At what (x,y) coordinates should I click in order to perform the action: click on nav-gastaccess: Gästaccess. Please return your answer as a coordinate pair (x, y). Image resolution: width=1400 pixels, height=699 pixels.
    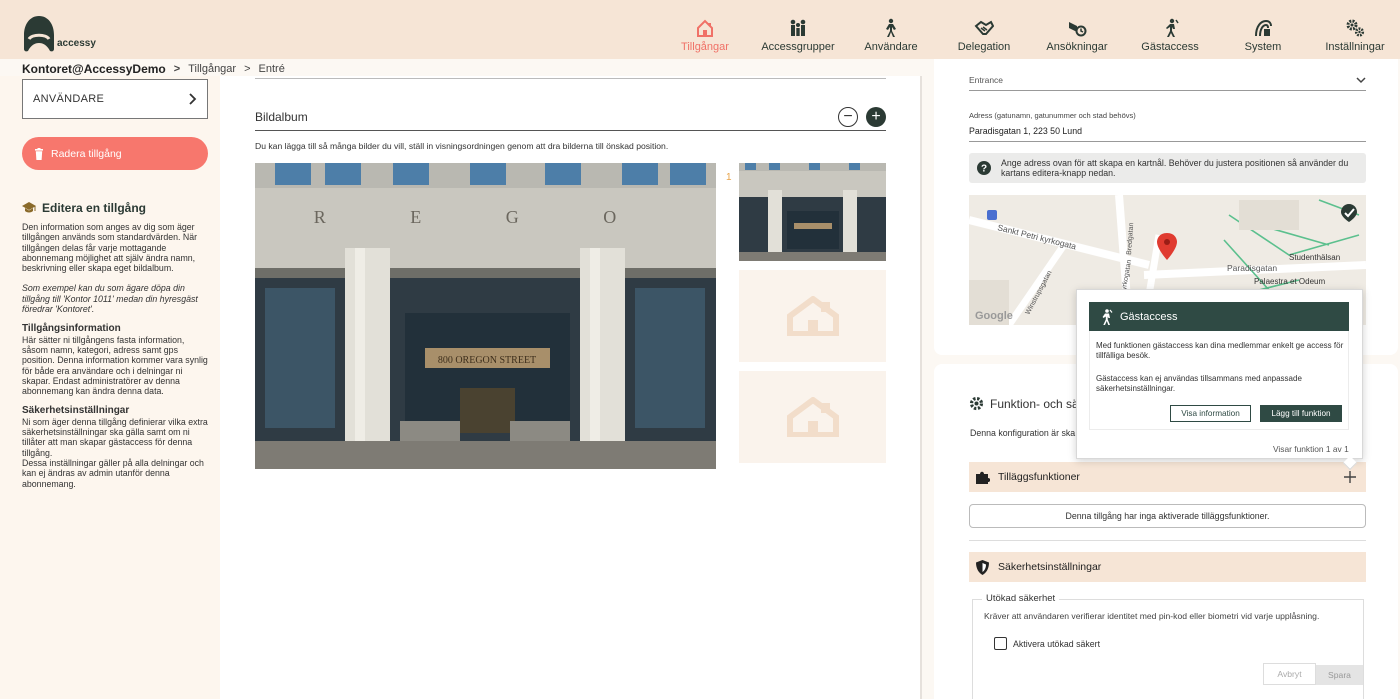
    Looking at the image, I should click on (1170, 29).